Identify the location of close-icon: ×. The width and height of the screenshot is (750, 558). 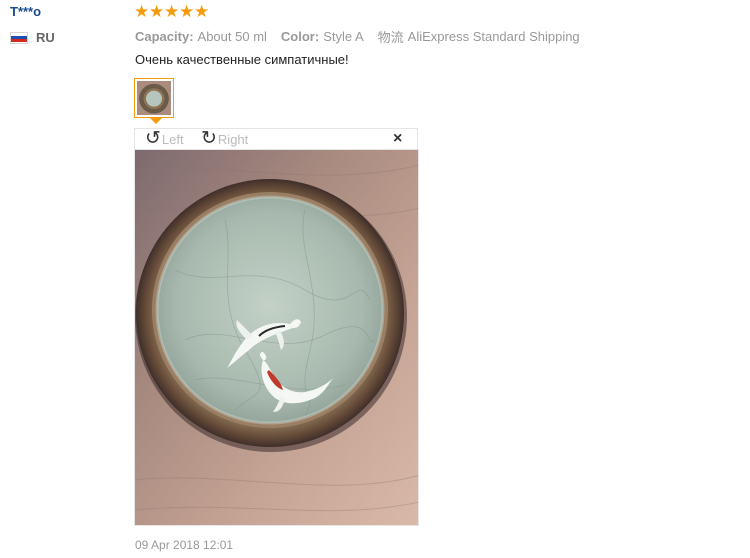
(398, 138).